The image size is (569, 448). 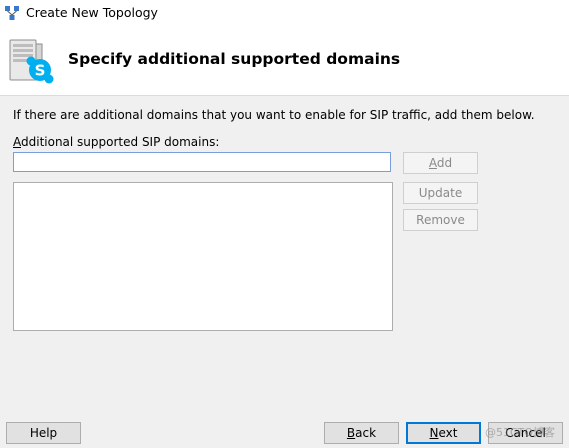 What do you see at coordinates (448, 433) in the screenshot?
I see `next-label: ext` at bounding box center [448, 433].